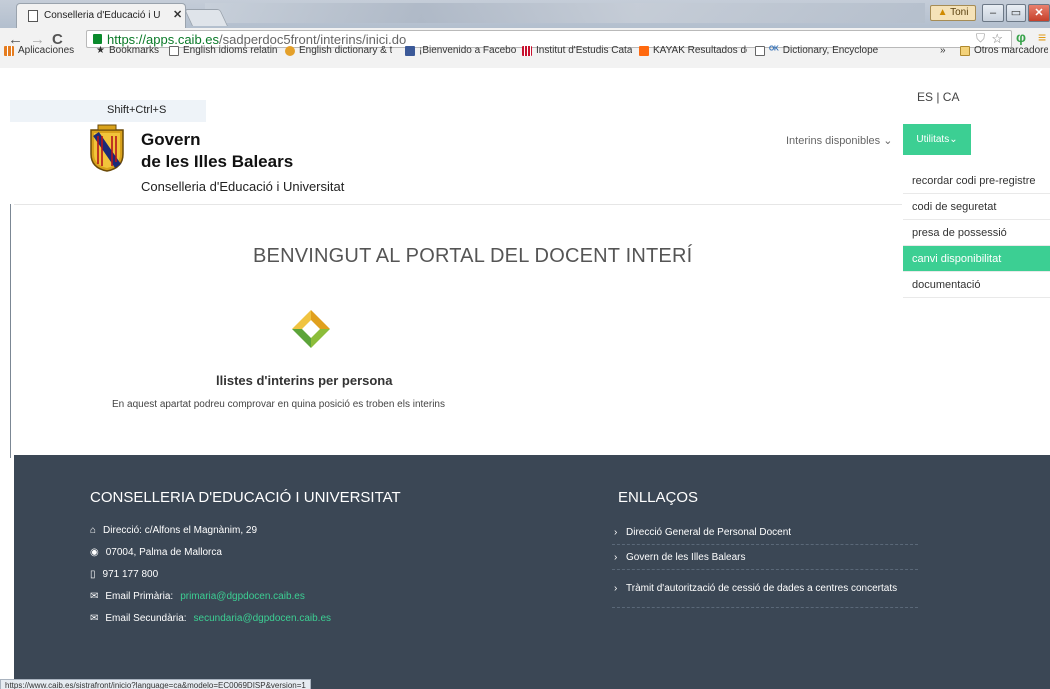  Describe the element at coordinates (942, 12) in the screenshot. I see `warning-icon: ▲` at that location.